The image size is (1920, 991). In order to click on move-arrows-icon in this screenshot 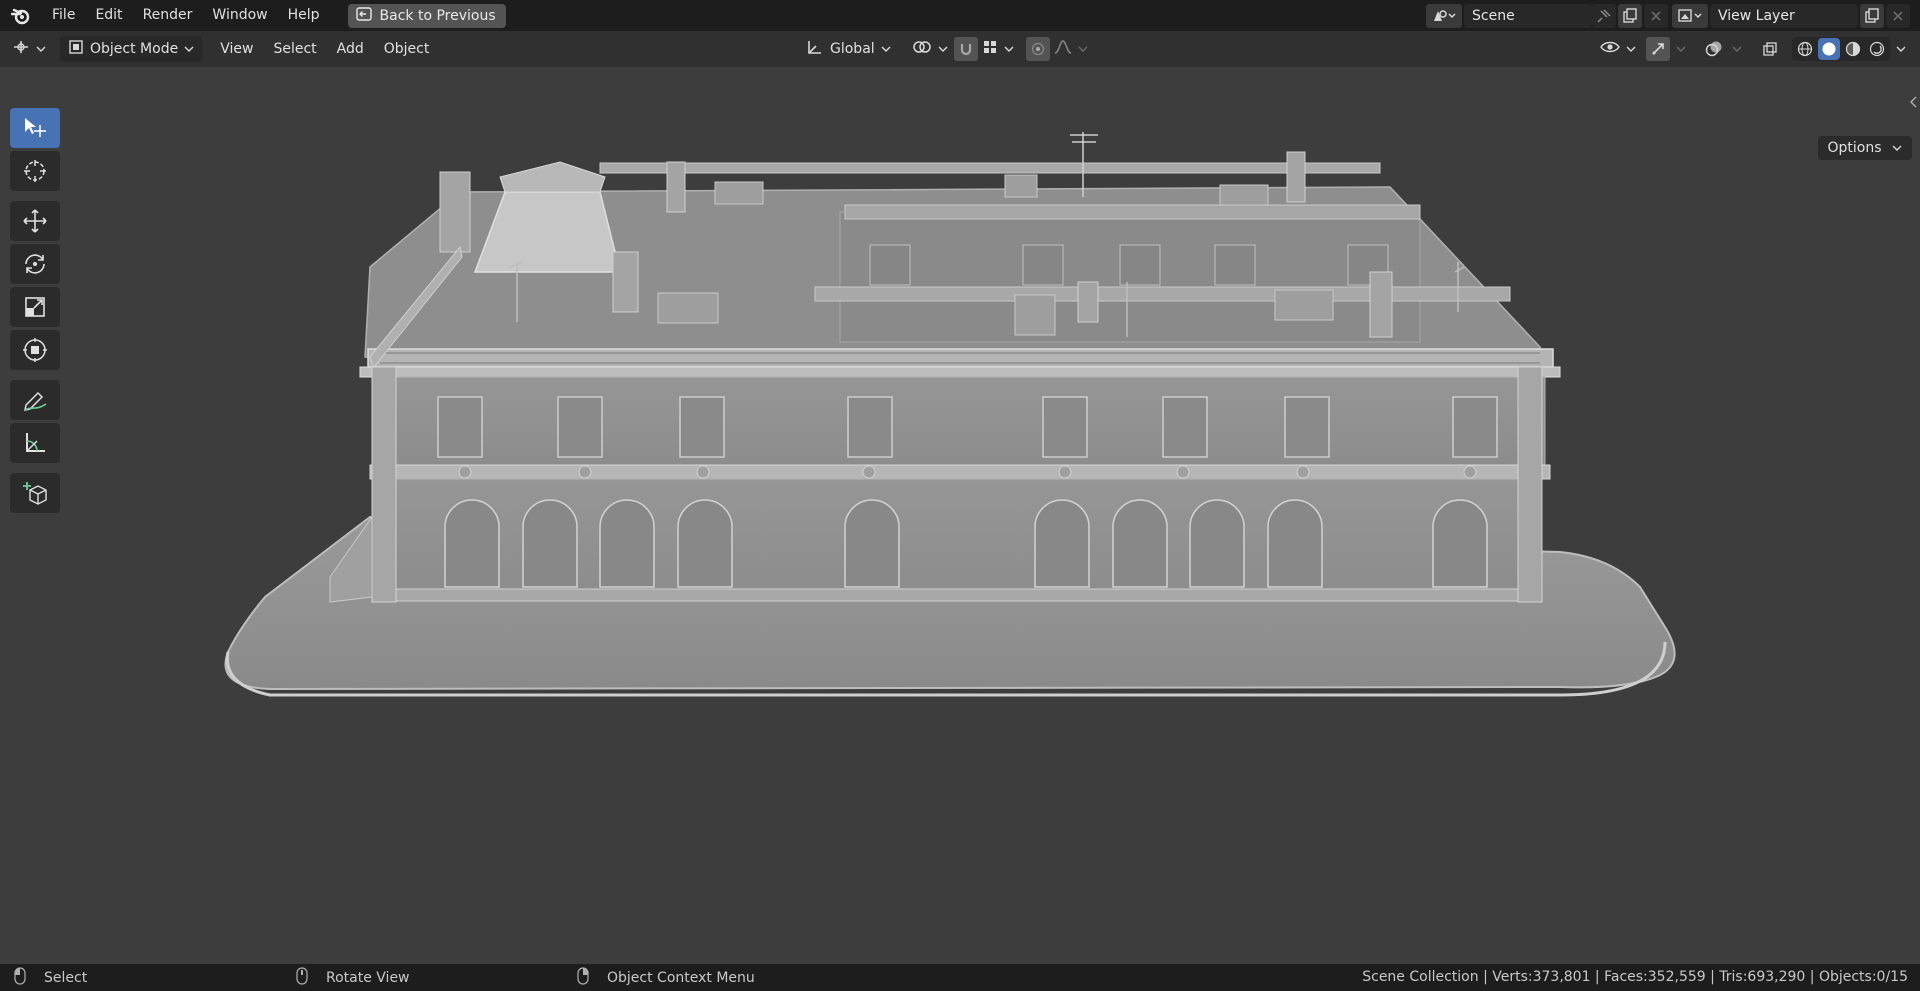, I will do `click(35, 221)`.